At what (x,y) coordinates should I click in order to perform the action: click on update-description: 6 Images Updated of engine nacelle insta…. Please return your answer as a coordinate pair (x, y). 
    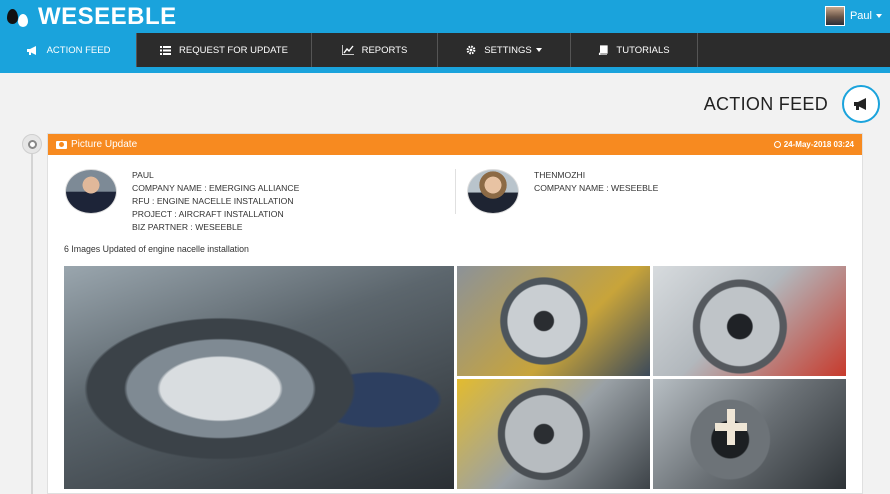
    Looking at the image, I should click on (156, 249).